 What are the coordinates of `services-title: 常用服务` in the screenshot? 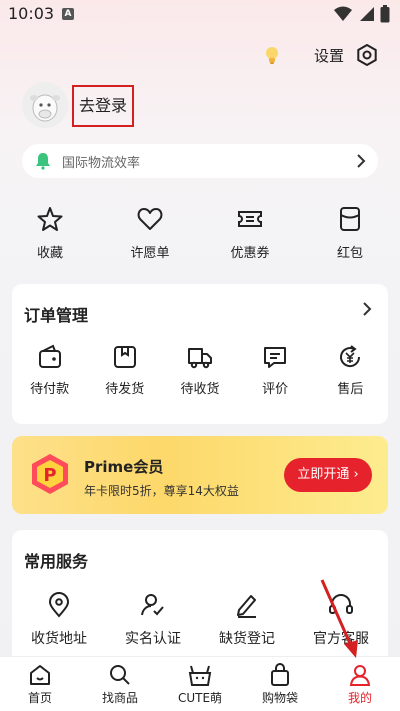 It's located at (56, 561).